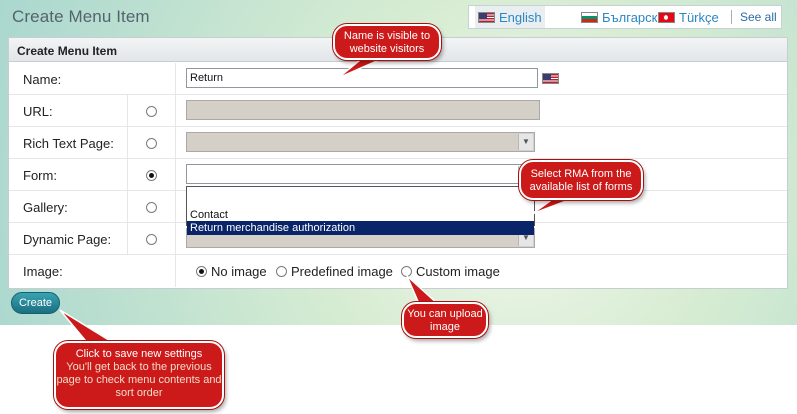 This screenshot has height=414, width=797. I want to click on name-callout: Name is visible to website visitors, so click(387, 42).